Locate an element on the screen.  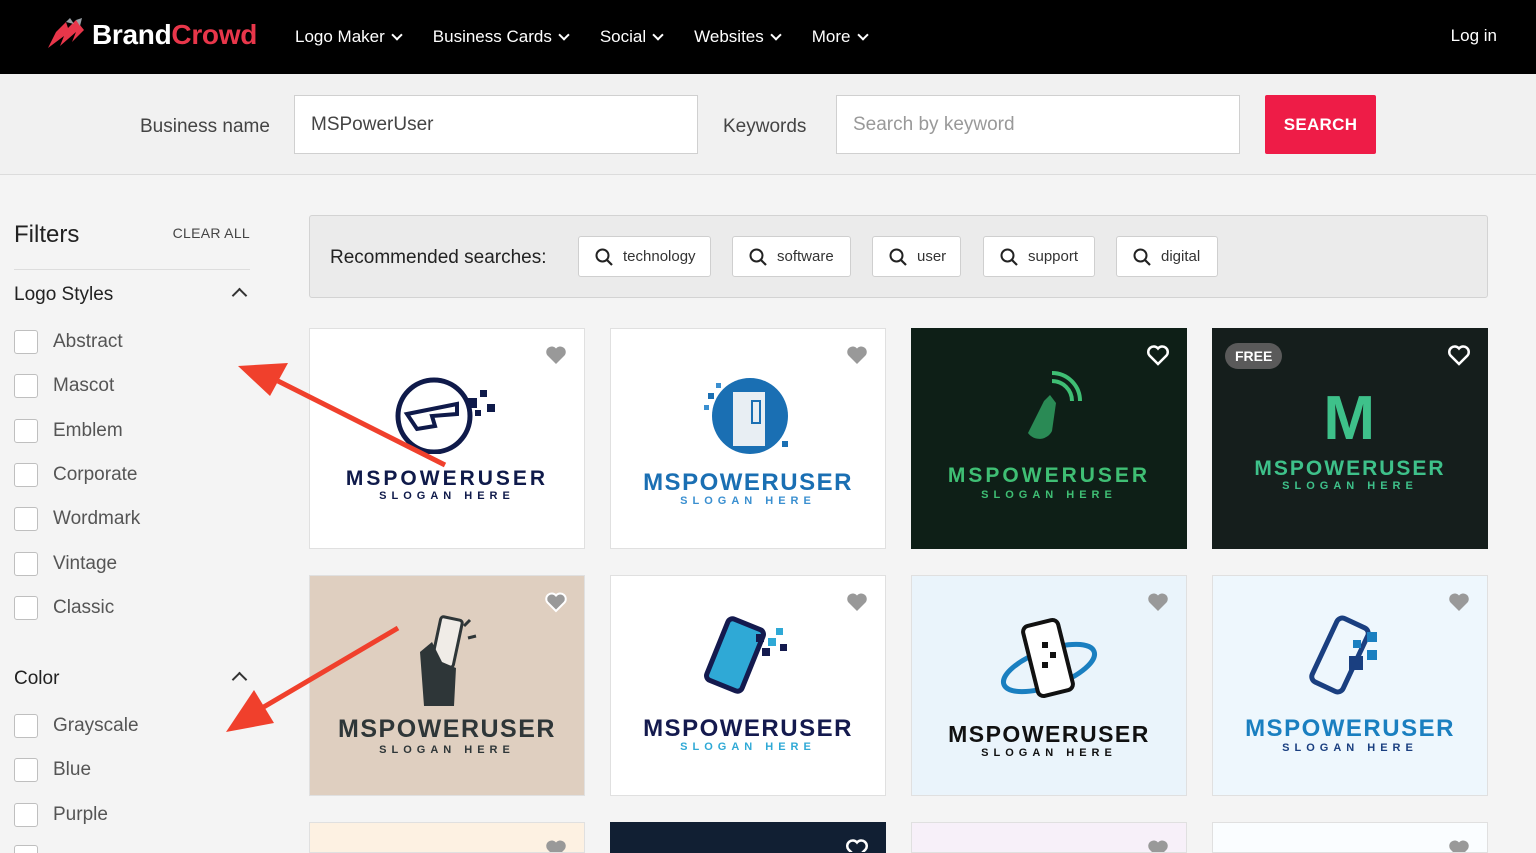
brandcrowd-bird-icon is located at coordinates (66, 33).